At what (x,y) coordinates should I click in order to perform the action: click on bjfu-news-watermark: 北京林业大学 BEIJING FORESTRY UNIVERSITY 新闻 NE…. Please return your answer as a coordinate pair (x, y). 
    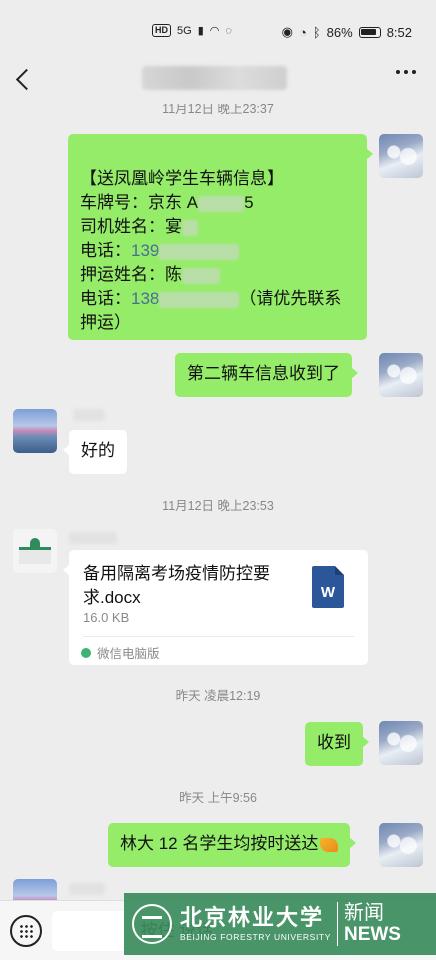
    Looking at the image, I should click on (280, 924).